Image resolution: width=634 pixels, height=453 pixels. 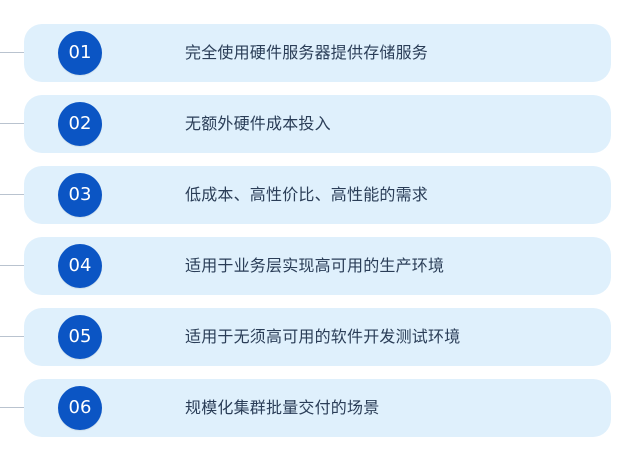 I want to click on list-item: 05 适用于无须高可用的软件开发测试环境, so click(x=317, y=337).